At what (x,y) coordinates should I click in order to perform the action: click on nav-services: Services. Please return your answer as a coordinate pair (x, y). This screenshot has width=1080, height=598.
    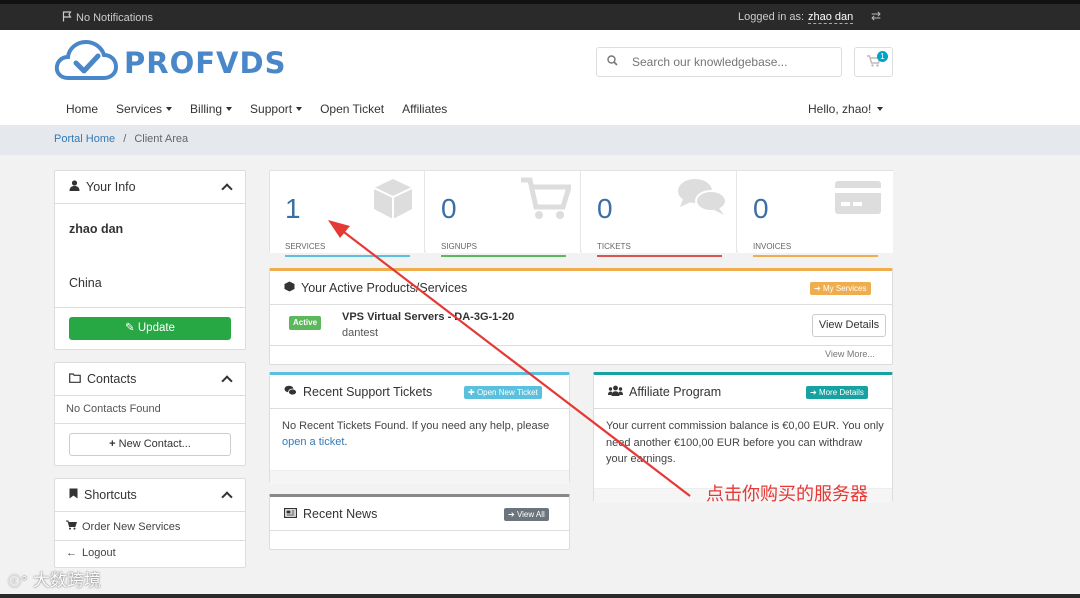
    Looking at the image, I should click on (144, 109).